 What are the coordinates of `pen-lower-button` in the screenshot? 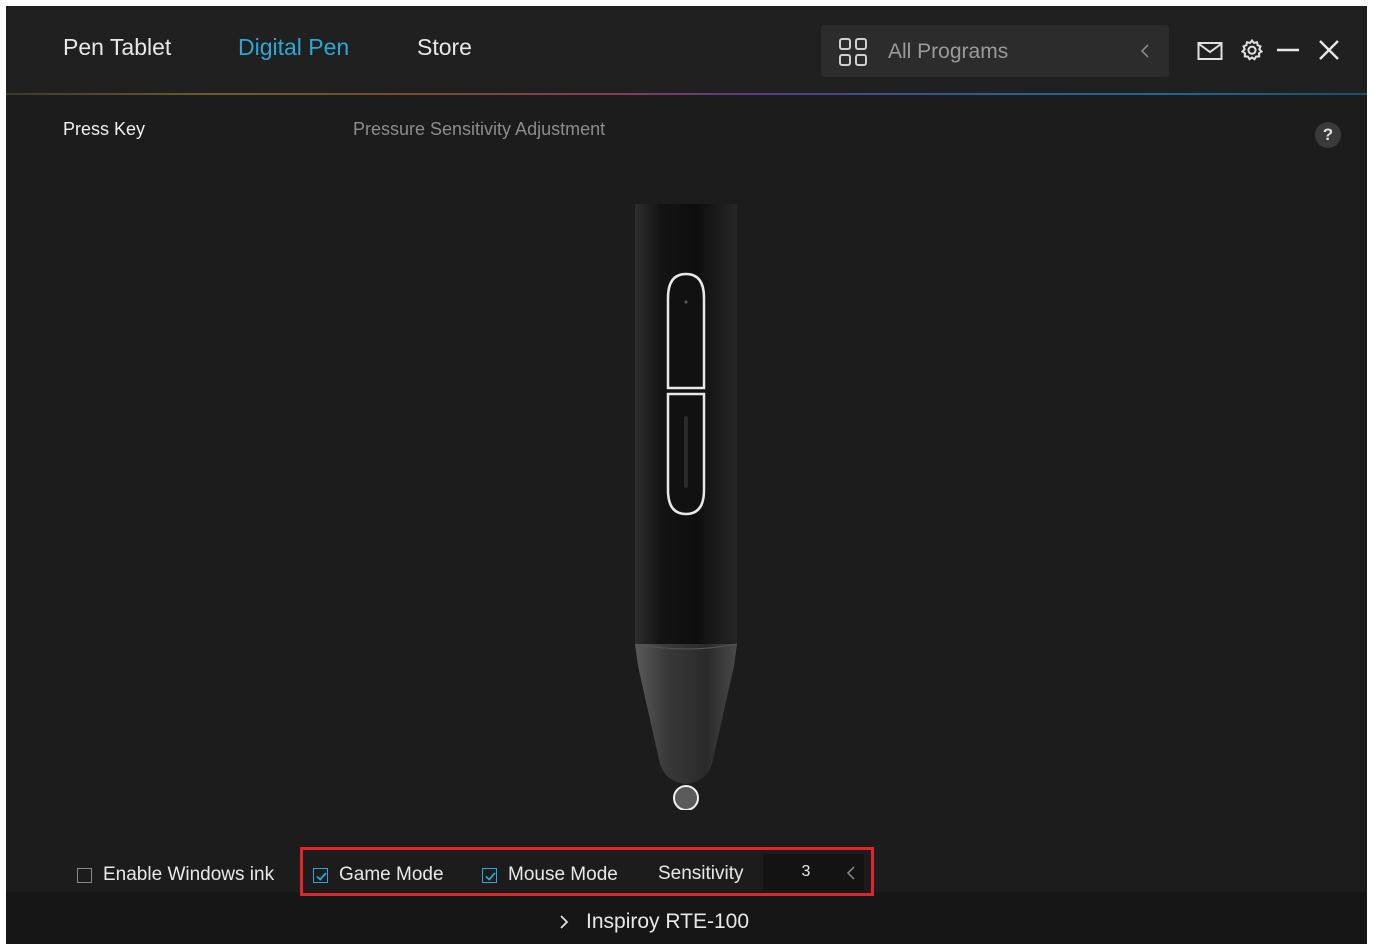 It's located at (686, 454).